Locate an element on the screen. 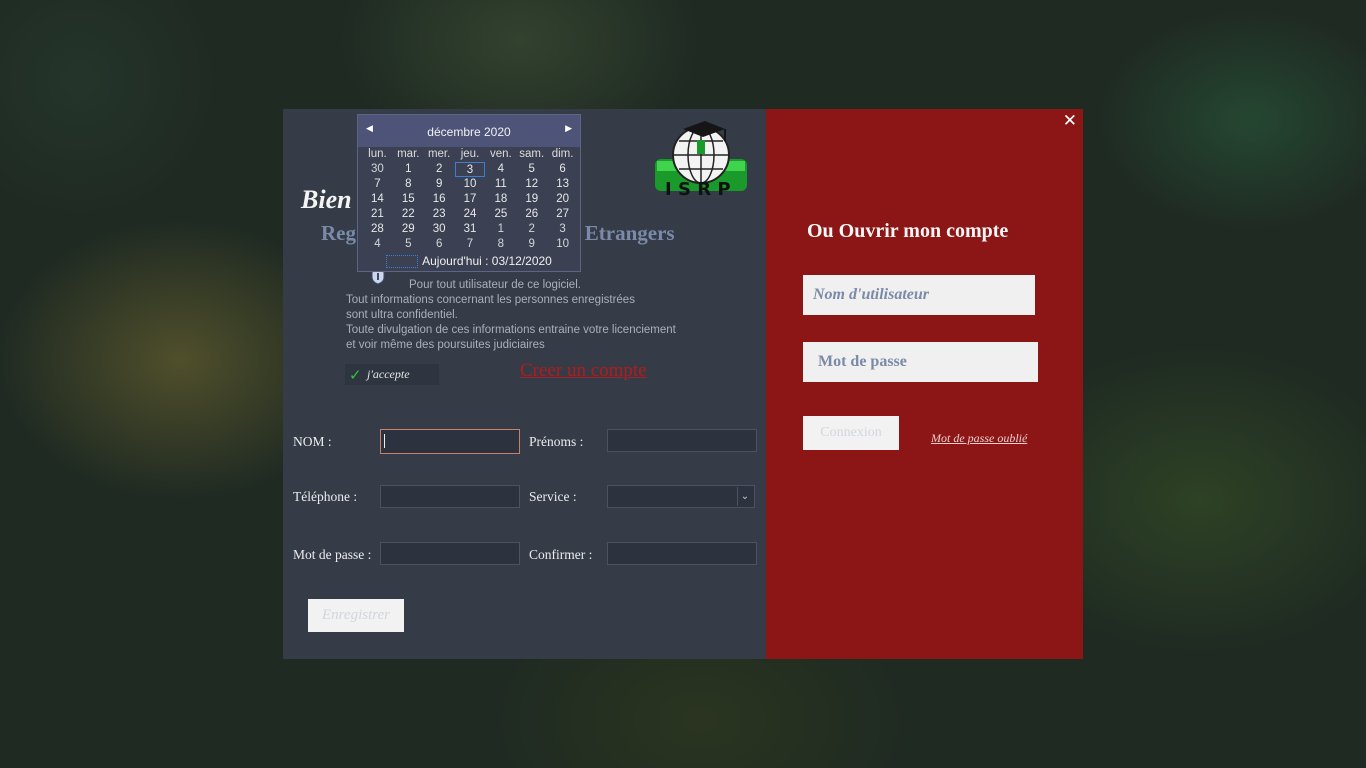  calendar-day: 14 is located at coordinates (377, 199).